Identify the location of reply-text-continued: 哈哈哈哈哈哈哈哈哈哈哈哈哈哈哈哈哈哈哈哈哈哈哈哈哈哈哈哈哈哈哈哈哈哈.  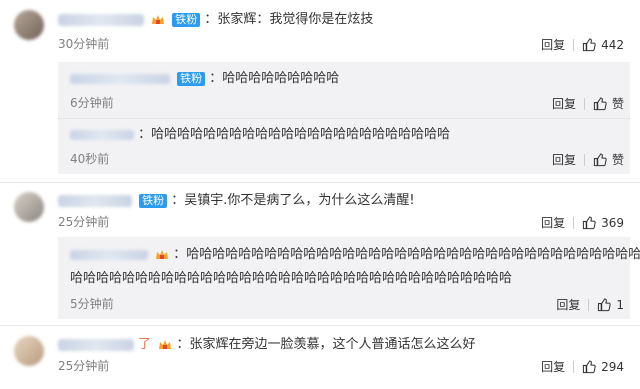
(291, 278).